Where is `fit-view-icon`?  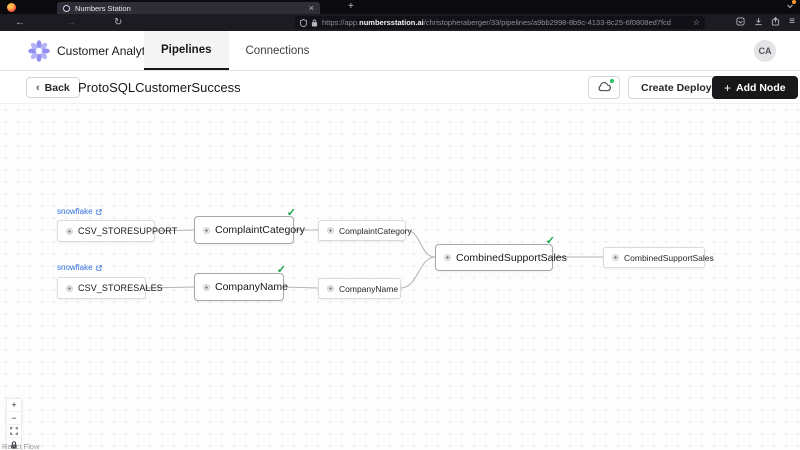
fit-view-icon is located at coordinates (14, 431).